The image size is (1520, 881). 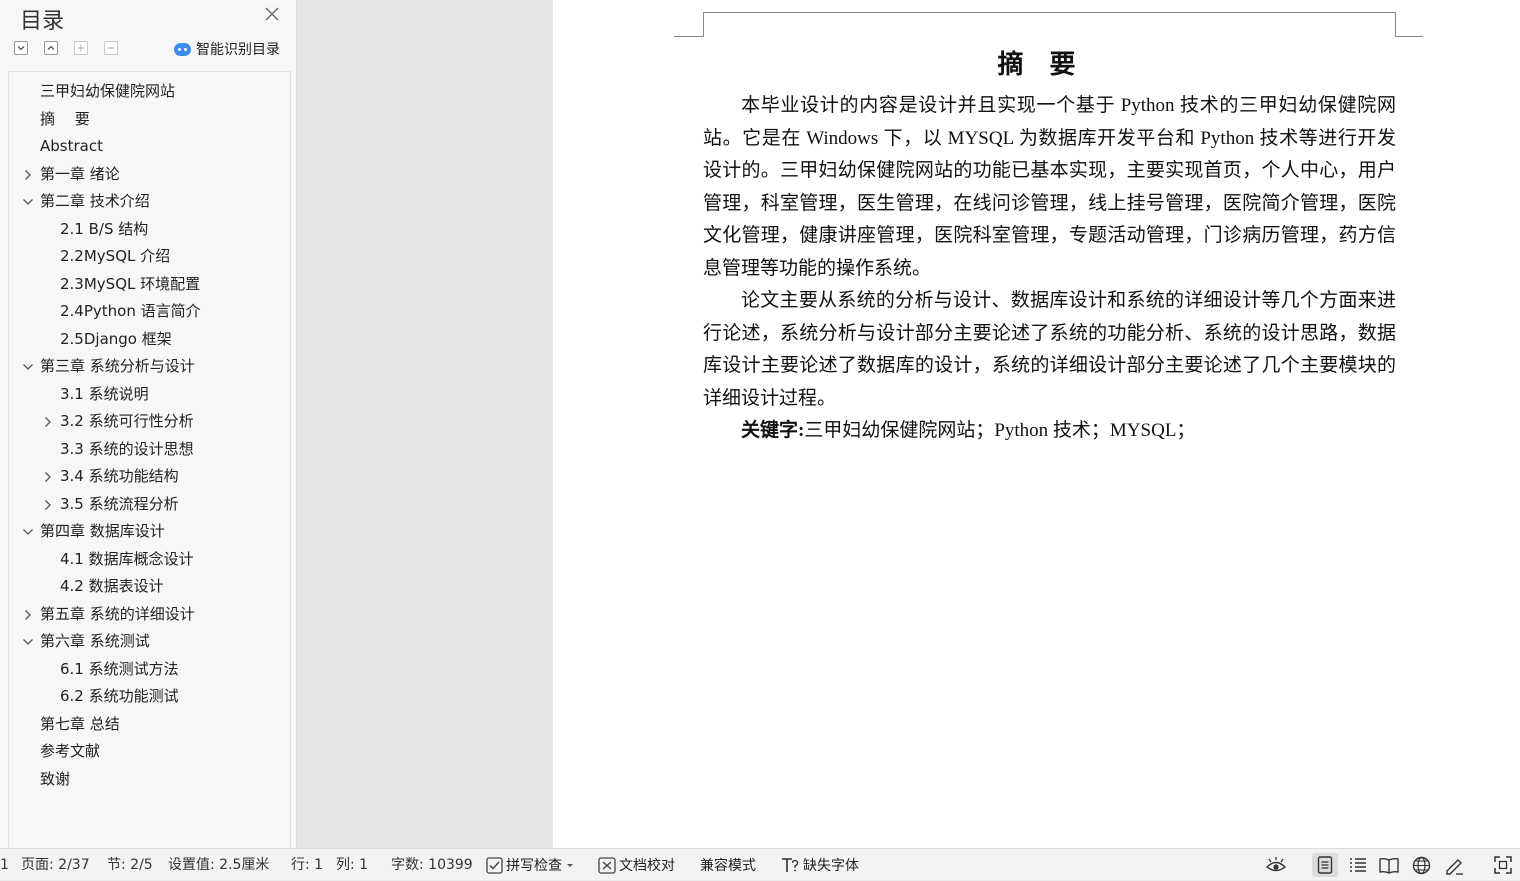 I want to click on ai-icon, so click(x=182, y=49).